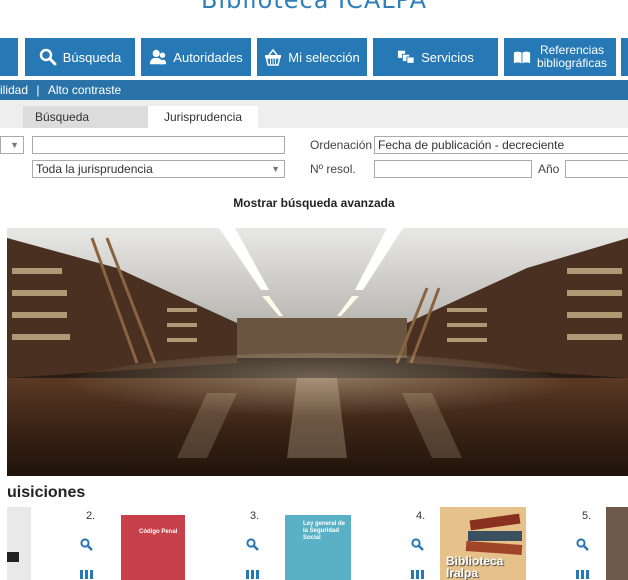 The image size is (628, 580). What do you see at coordinates (324, 57) in the screenshot?
I see `nav-selection-label: Mi selección` at bounding box center [324, 57].